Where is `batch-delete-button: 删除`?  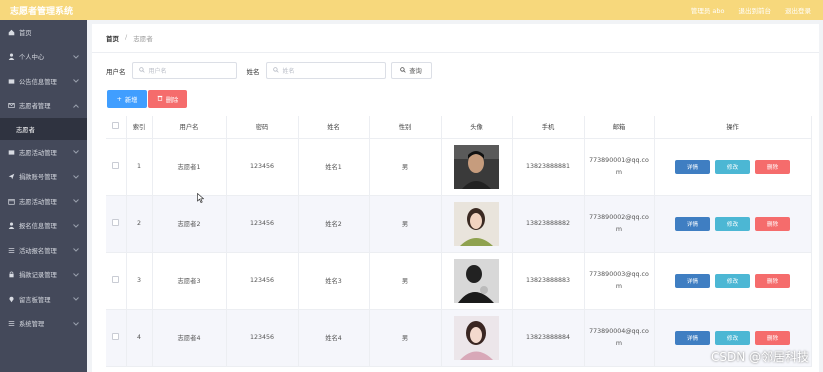
batch-delete-button: 删除 is located at coordinates (167, 99).